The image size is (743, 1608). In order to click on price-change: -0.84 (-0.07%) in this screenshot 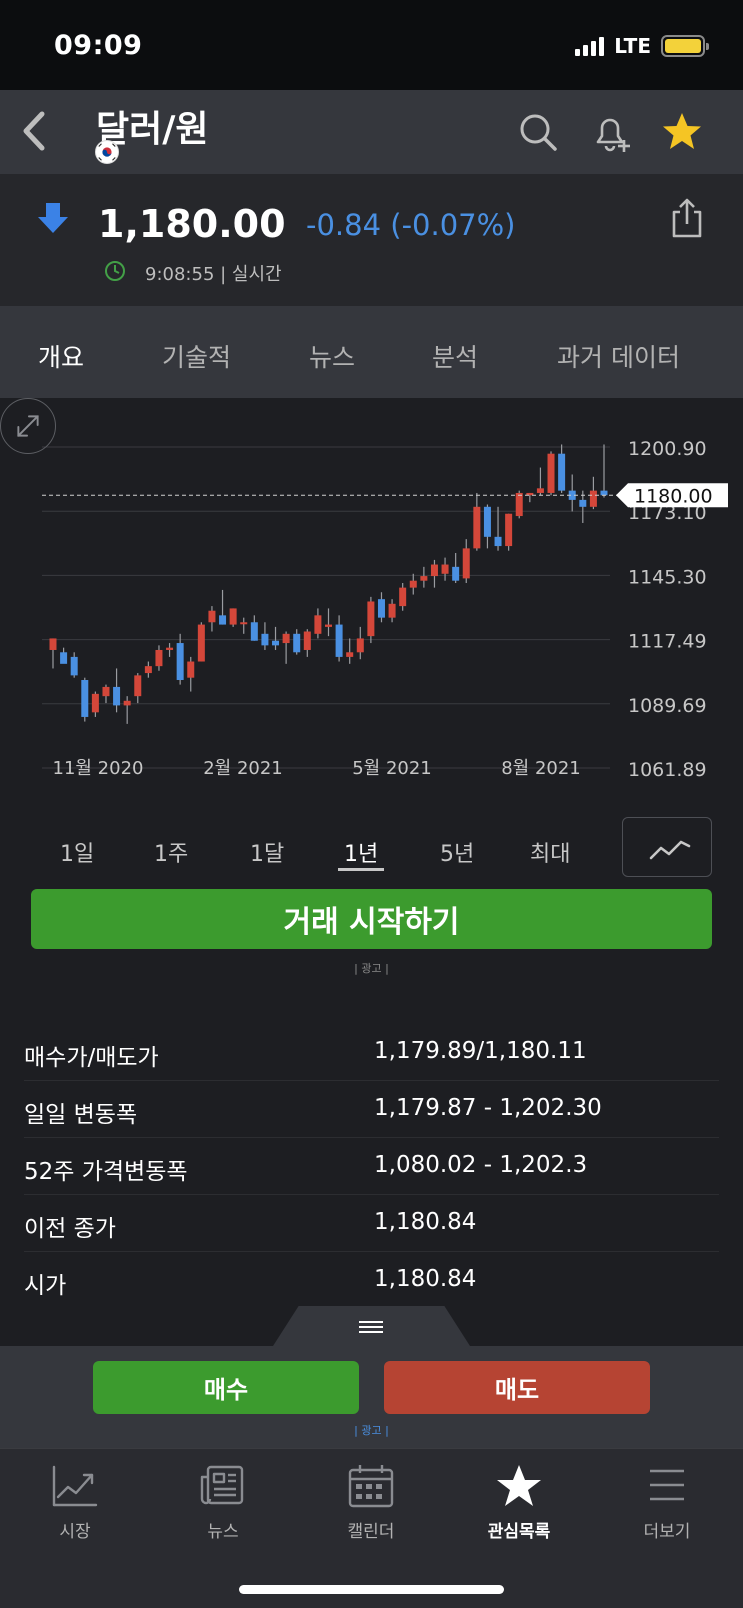, I will do `click(411, 225)`.